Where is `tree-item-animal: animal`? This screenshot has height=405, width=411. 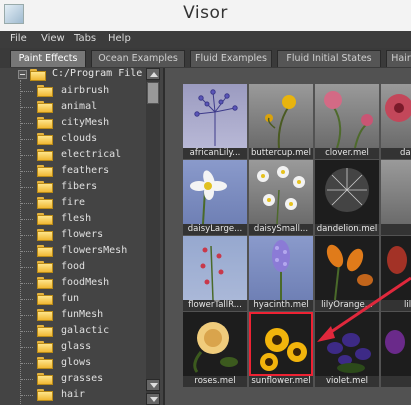
tree-item-animal: animal is located at coordinates (75, 108).